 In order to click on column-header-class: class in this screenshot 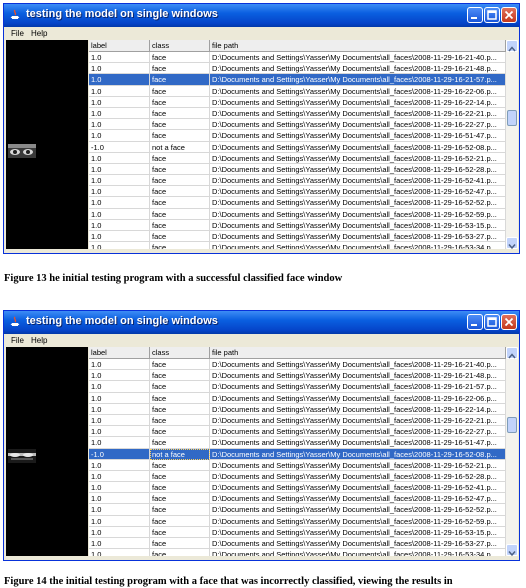, I will do `click(180, 45)`.